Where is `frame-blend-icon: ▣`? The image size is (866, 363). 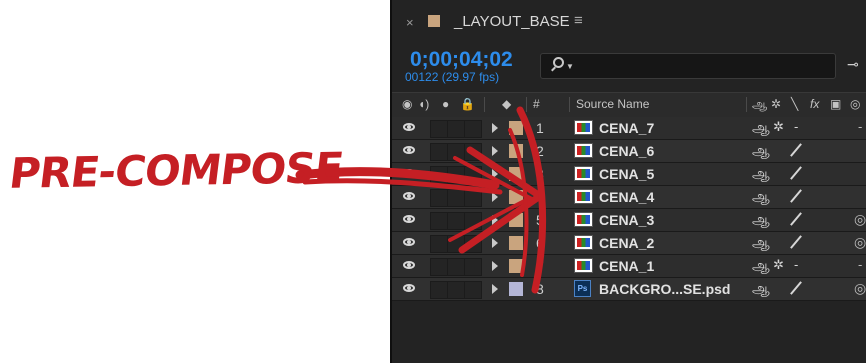 frame-blend-icon: ▣ is located at coordinates (835, 104).